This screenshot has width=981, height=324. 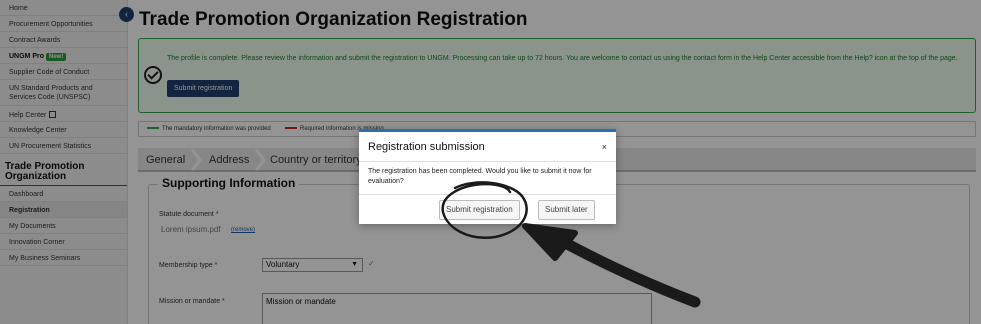 What do you see at coordinates (566, 210) in the screenshot?
I see `submit-later-button: Submit later` at bounding box center [566, 210].